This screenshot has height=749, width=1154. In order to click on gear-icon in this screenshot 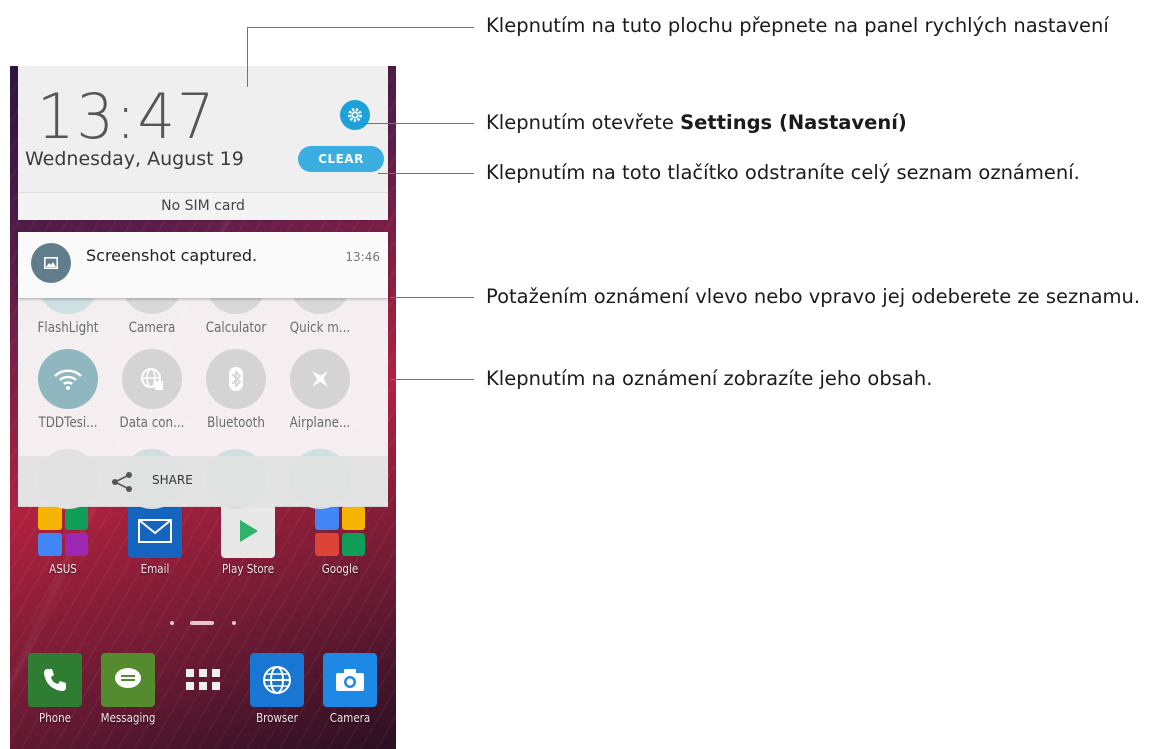, I will do `click(355, 115)`.